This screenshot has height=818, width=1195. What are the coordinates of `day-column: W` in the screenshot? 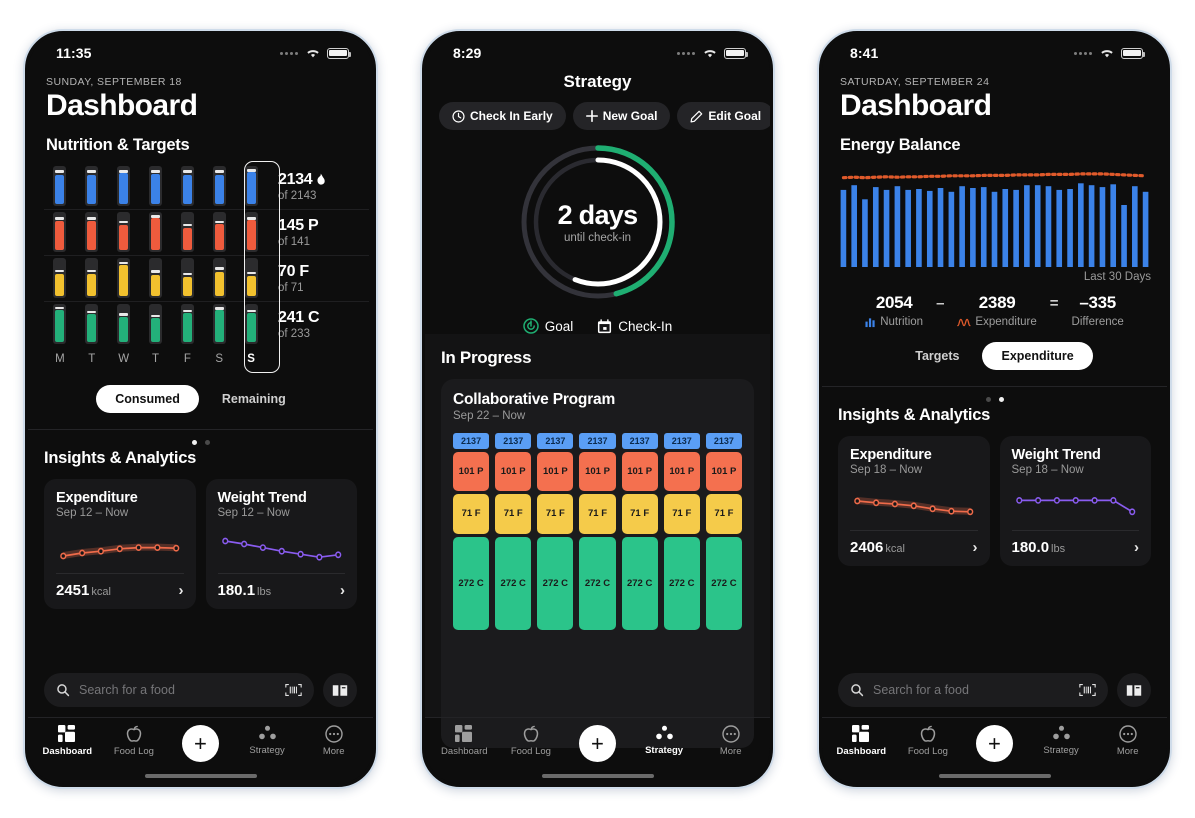 It's located at (124, 267).